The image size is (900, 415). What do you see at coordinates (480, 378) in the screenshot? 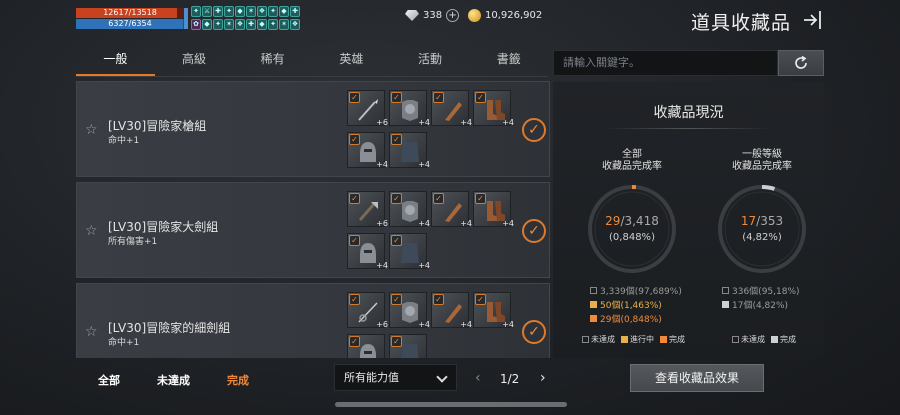
I see `prev-page-button: ‹` at bounding box center [480, 378].